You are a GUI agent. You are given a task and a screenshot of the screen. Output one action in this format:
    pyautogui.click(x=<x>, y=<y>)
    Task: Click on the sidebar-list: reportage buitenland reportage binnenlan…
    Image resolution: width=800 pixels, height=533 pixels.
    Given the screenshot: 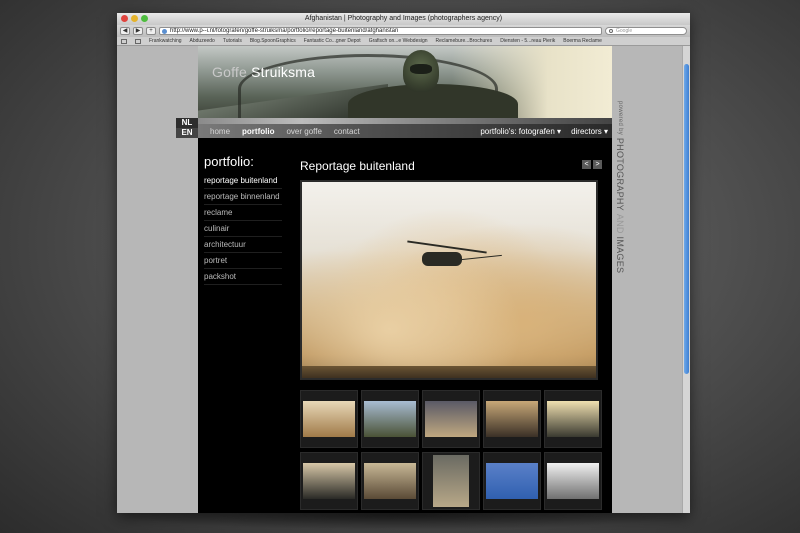 What is the action you would take?
    pyautogui.click(x=243, y=229)
    